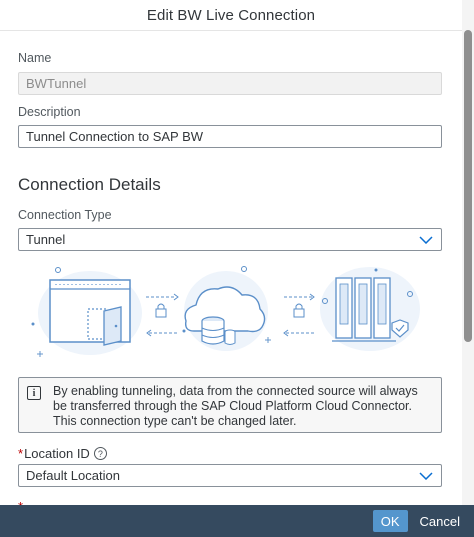 Image resolution: width=474 pixels, height=537 pixels. Describe the element at coordinates (21, 453) in the screenshot. I see `required-mark: *` at that location.